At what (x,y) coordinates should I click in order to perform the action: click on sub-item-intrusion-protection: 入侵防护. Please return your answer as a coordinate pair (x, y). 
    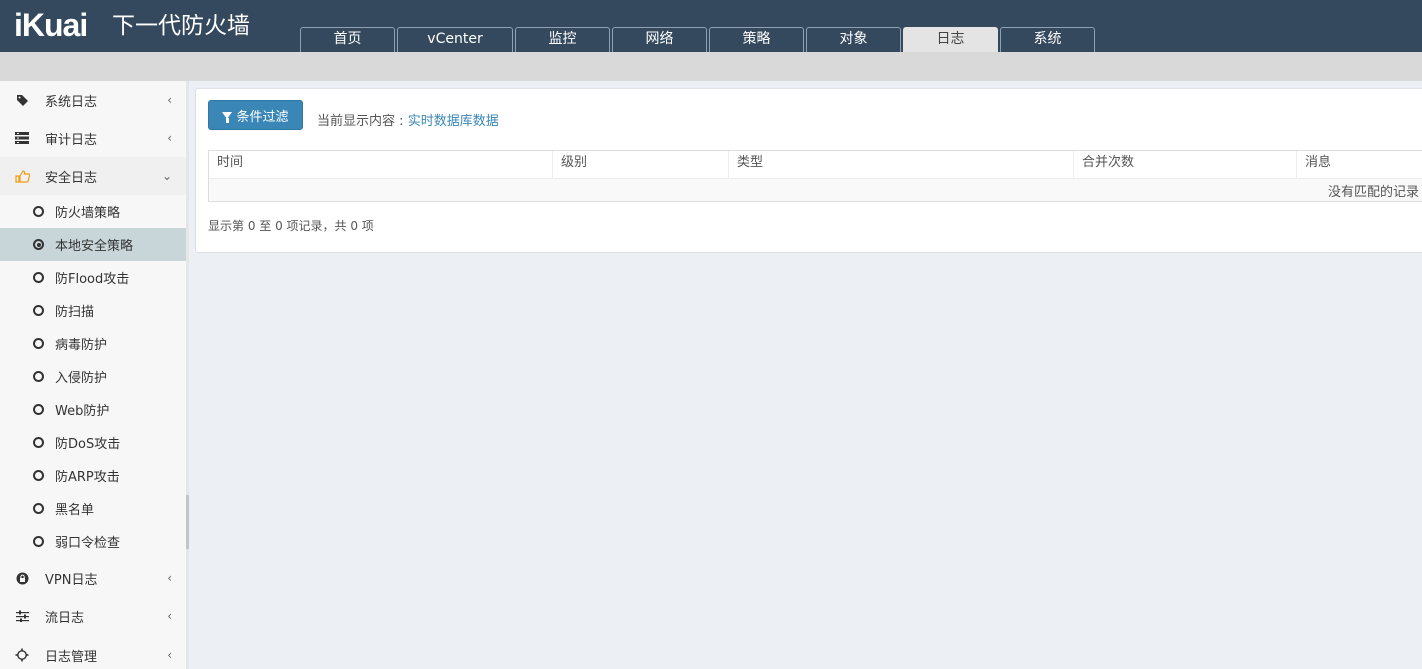
    Looking at the image, I should click on (93, 376).